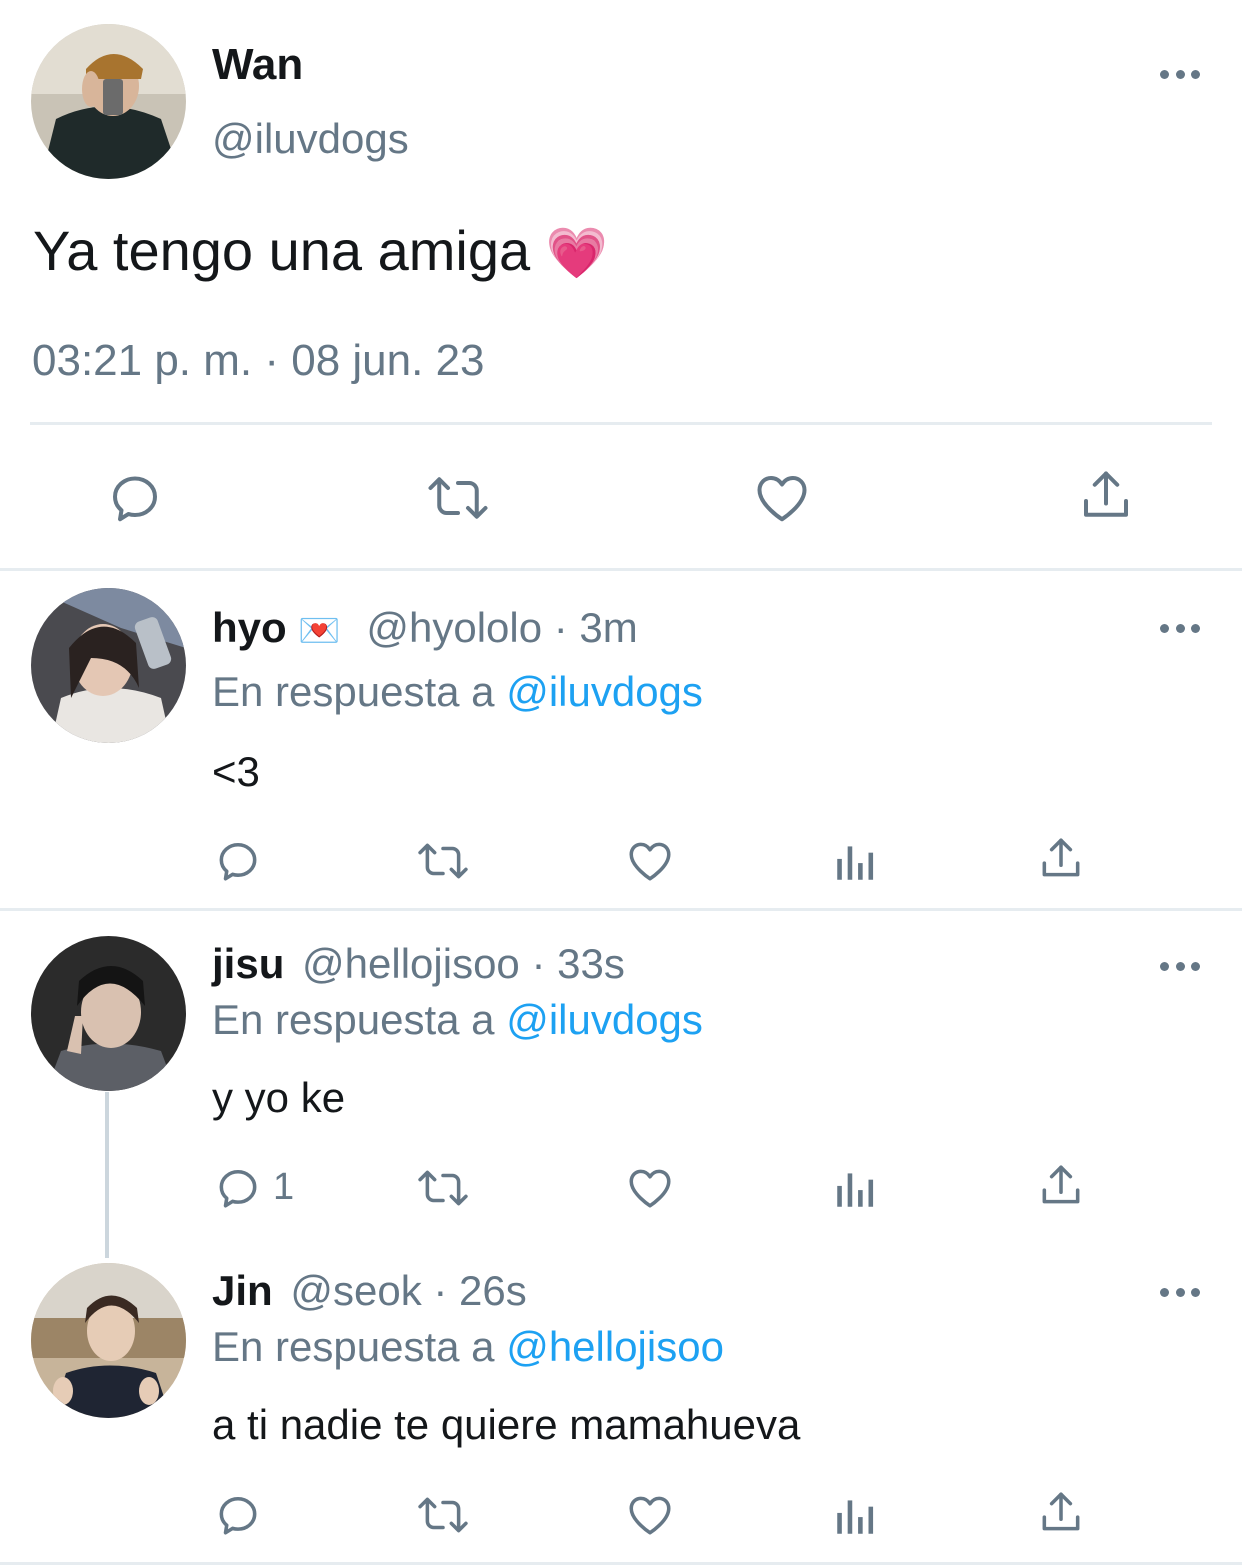  I want to click on reply-header: jisu @hellojisoo · 33s, so click(418, 964).